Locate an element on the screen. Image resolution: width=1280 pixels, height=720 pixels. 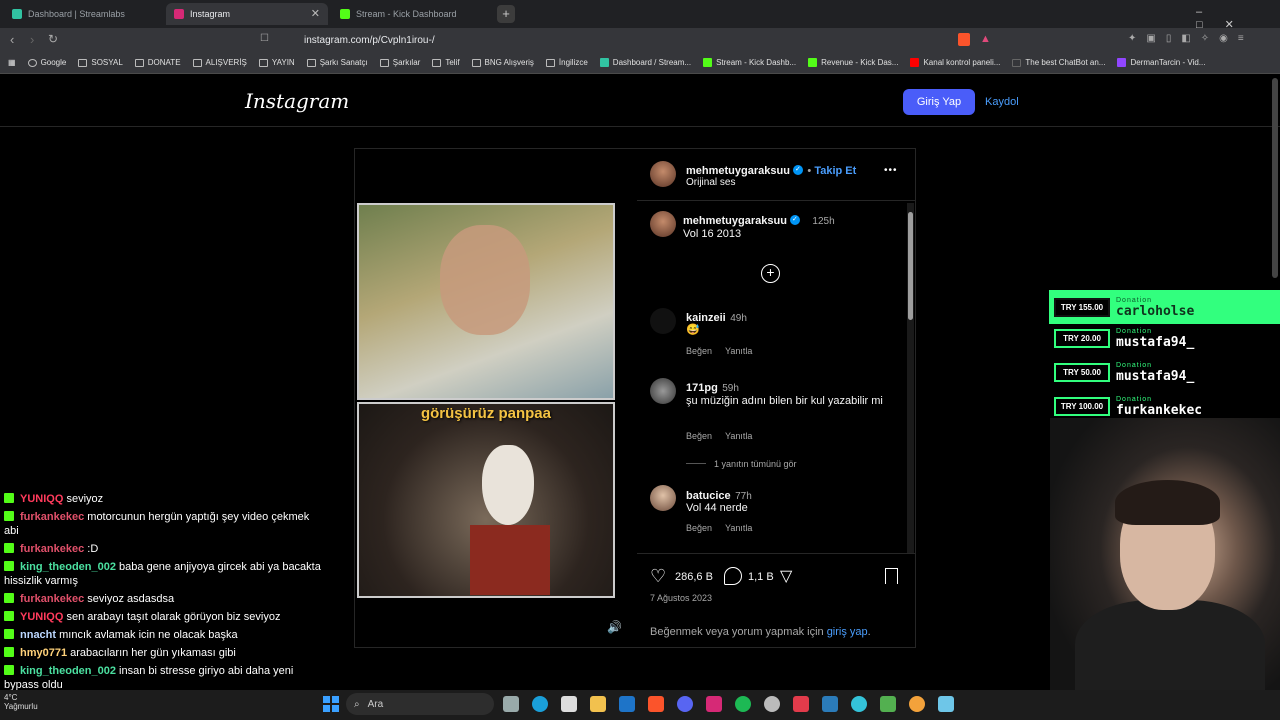
apps-icon: ▦ is located at coordinates (12, 62).